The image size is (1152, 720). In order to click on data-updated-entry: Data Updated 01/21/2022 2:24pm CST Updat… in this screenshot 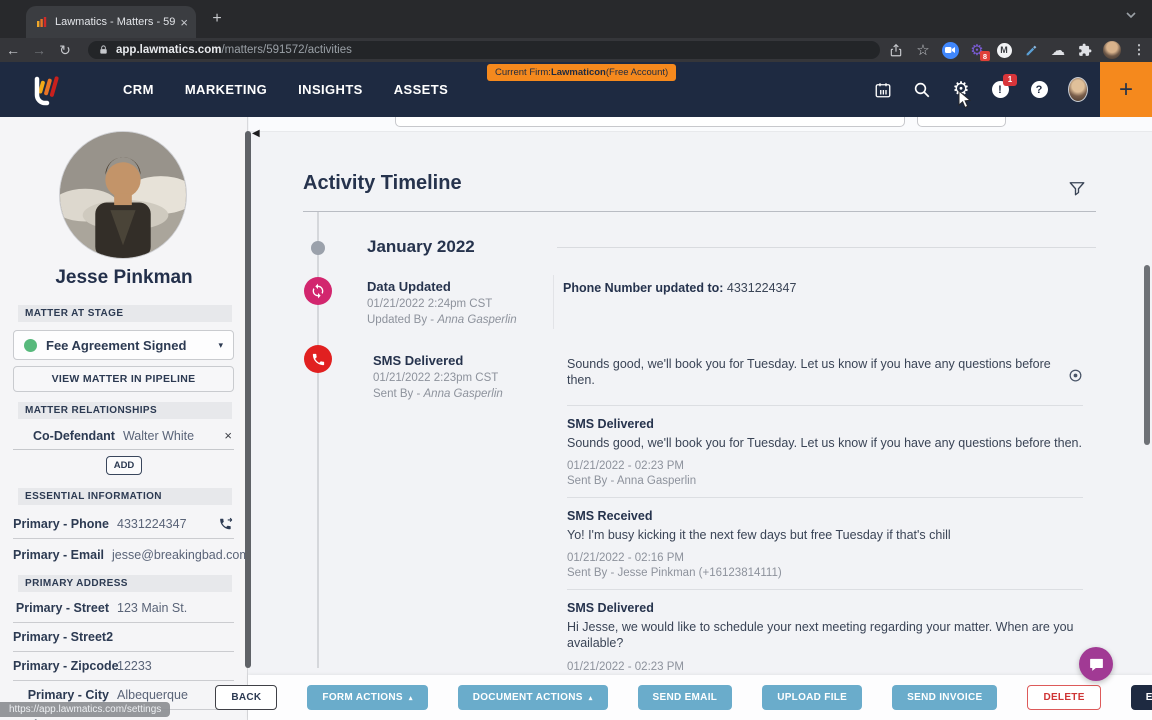, I will do `click(442, 302)`.